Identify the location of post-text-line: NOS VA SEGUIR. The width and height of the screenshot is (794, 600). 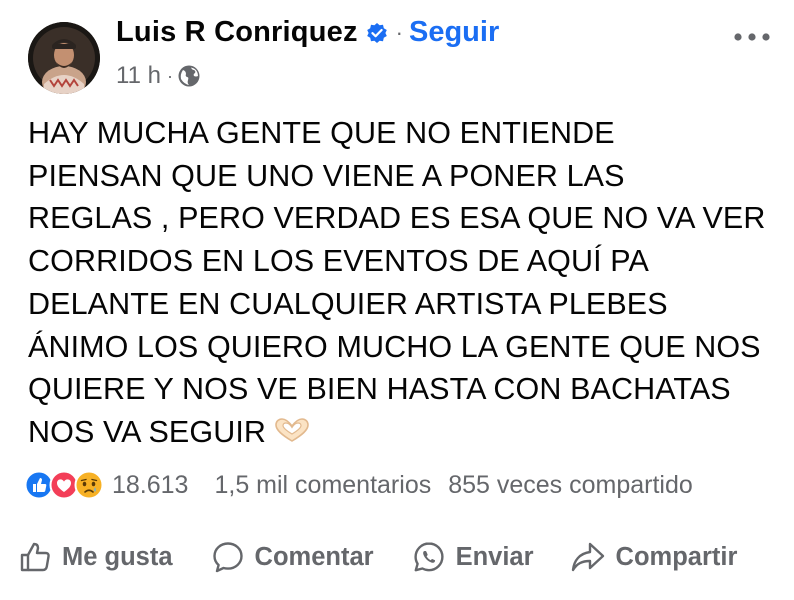
(147, 431).